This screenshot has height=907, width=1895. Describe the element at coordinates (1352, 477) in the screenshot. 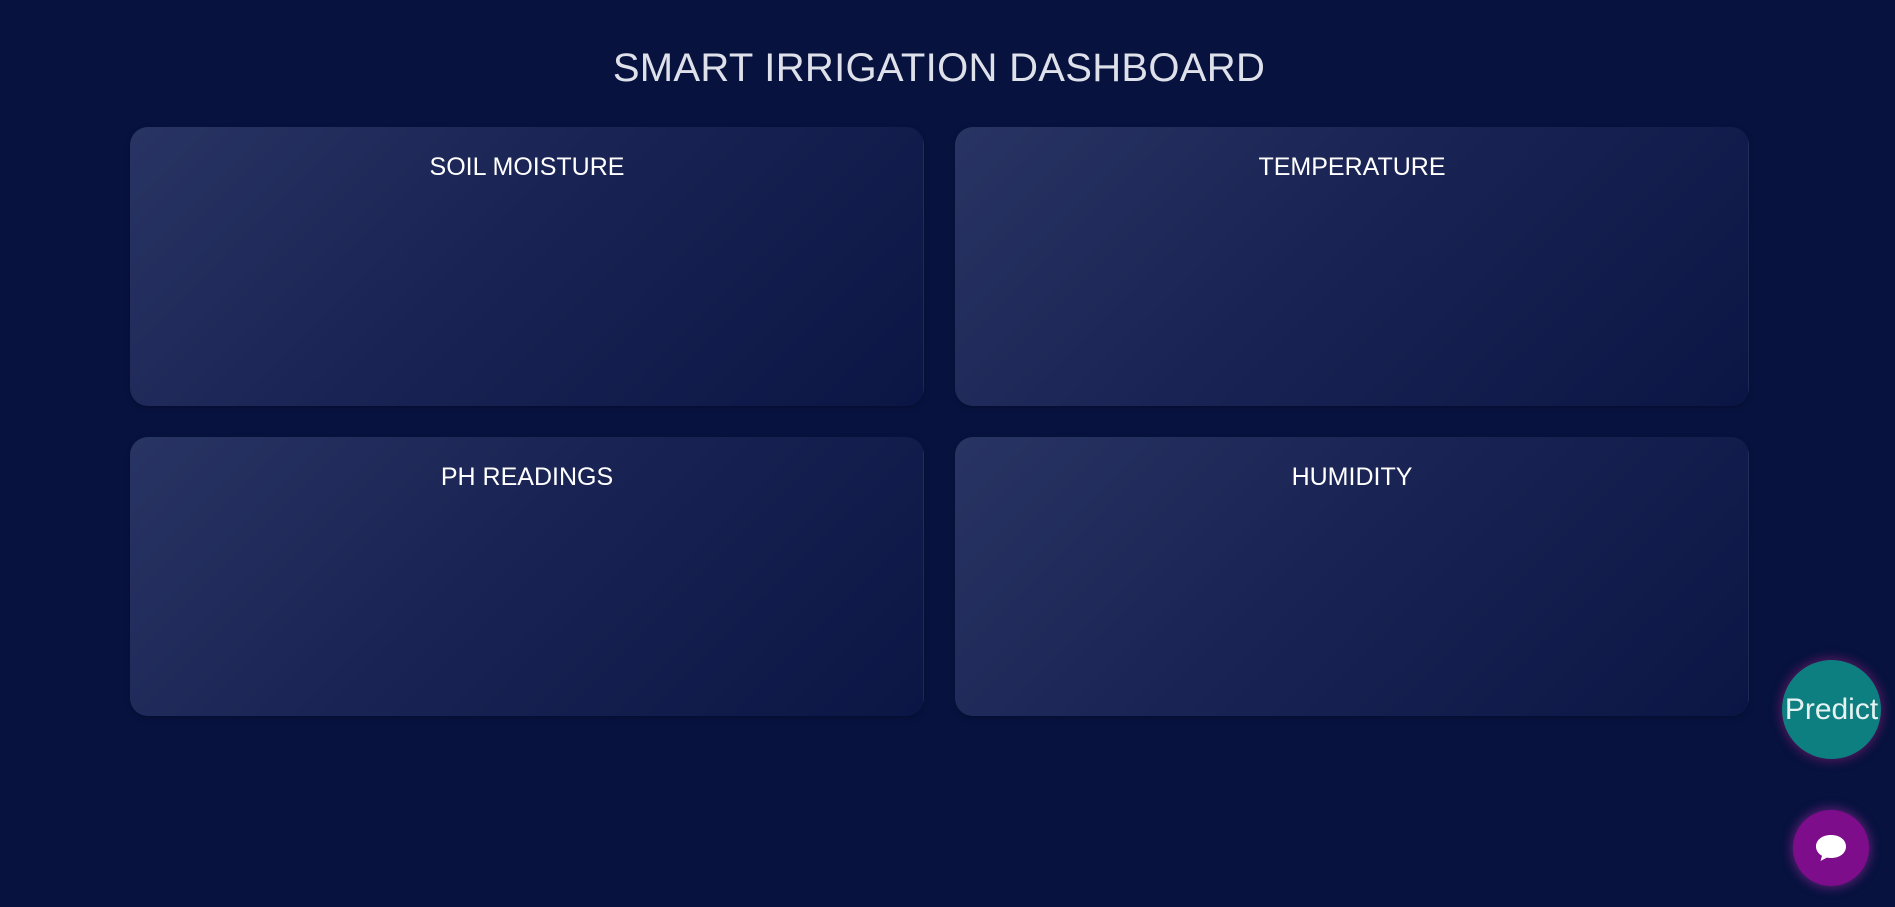

I see `humidity-card-title: HUMIDITY` at that location.